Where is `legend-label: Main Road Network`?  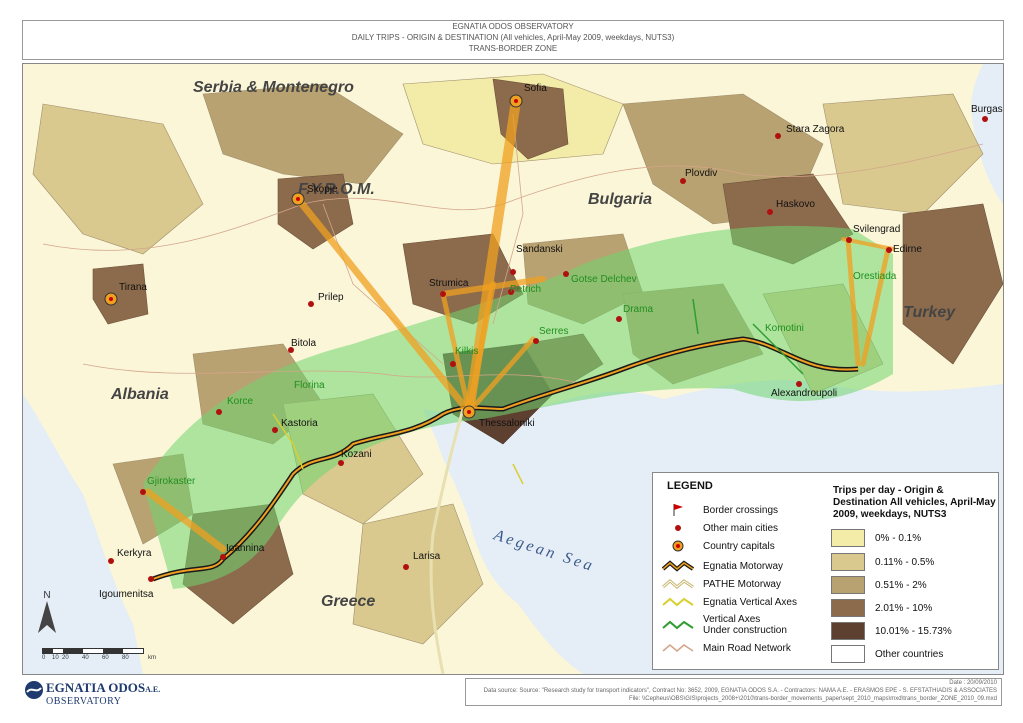 legend-label: Main Road Network is located at coordinates (747, 648).